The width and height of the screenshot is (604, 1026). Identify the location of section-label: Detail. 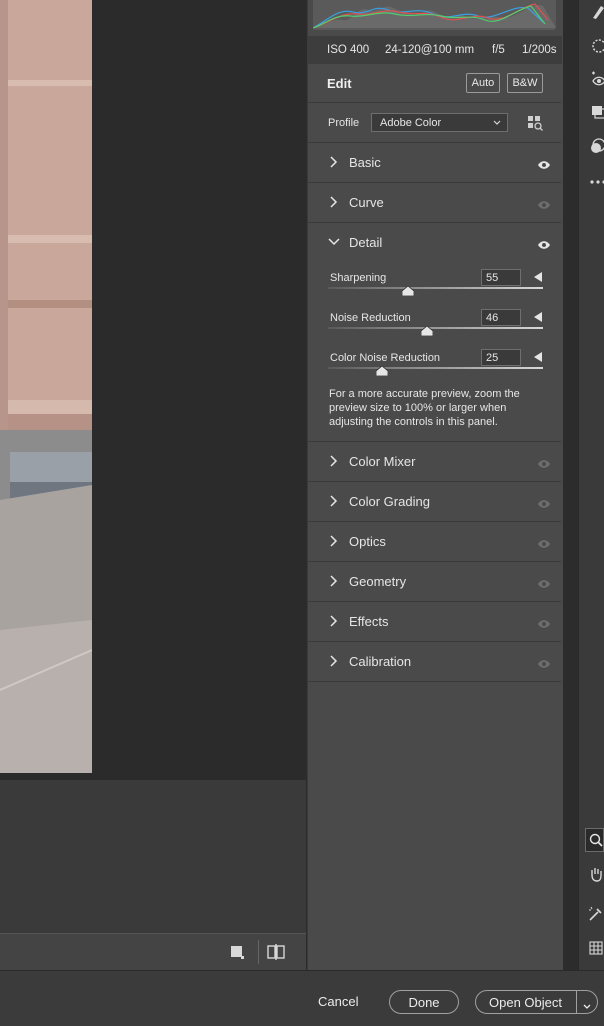
(366, 242).